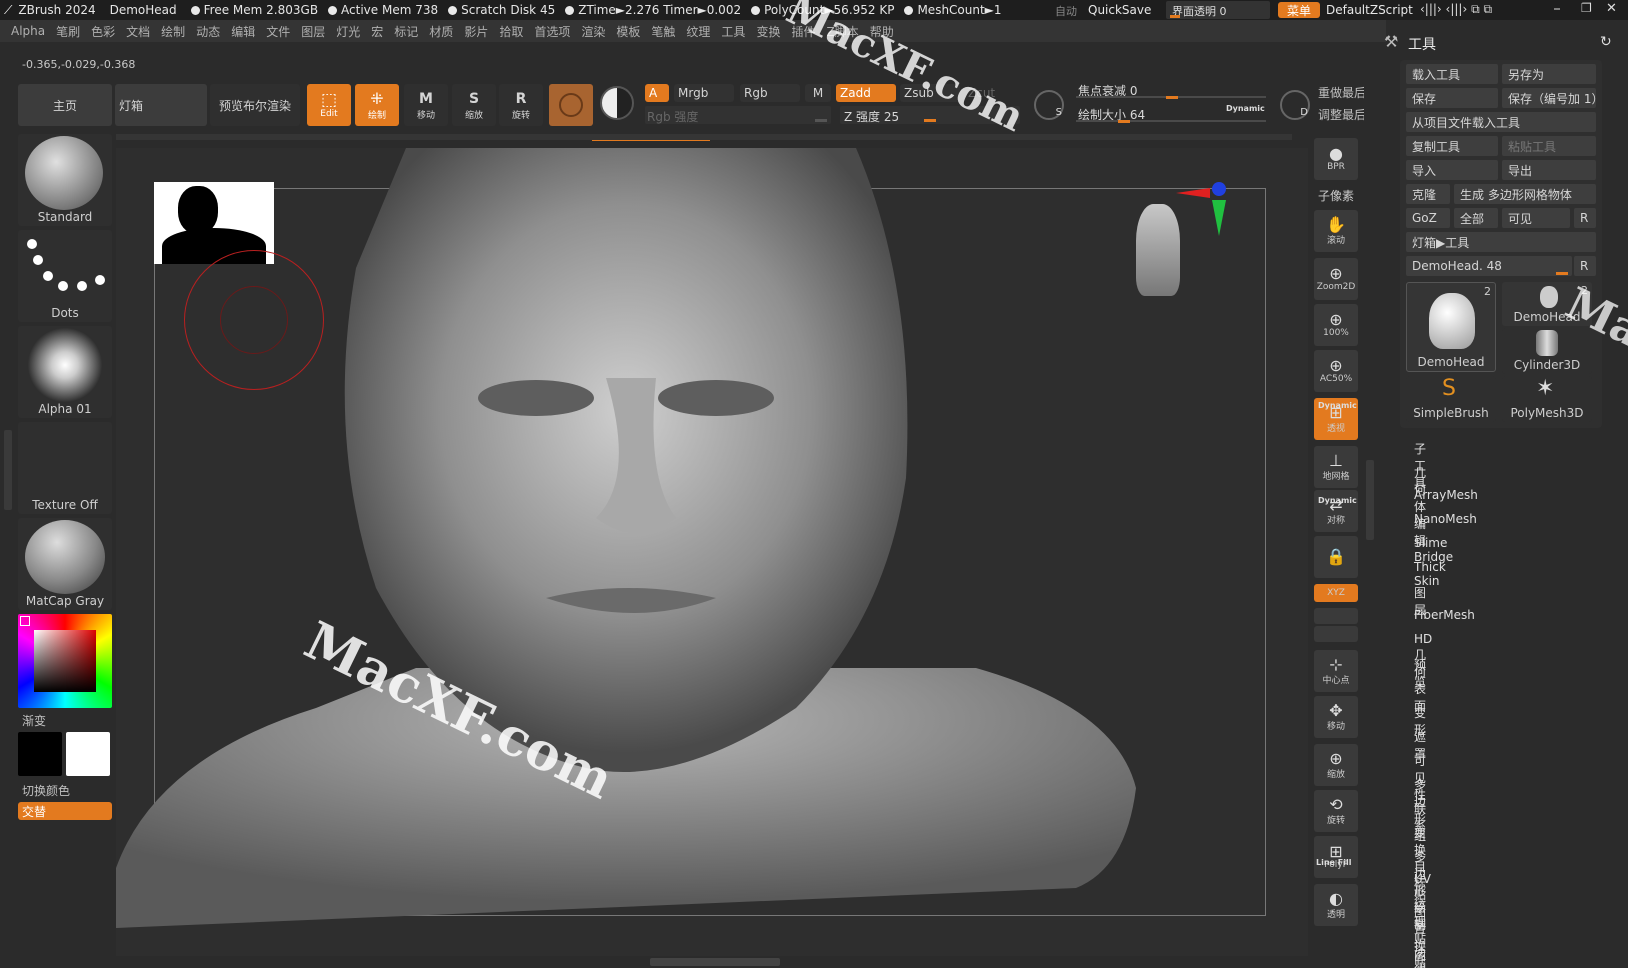 Image resolution: width=1628 pixels, height=968 pixels. I want to click on save-button: 保存, so click(1452, 98).